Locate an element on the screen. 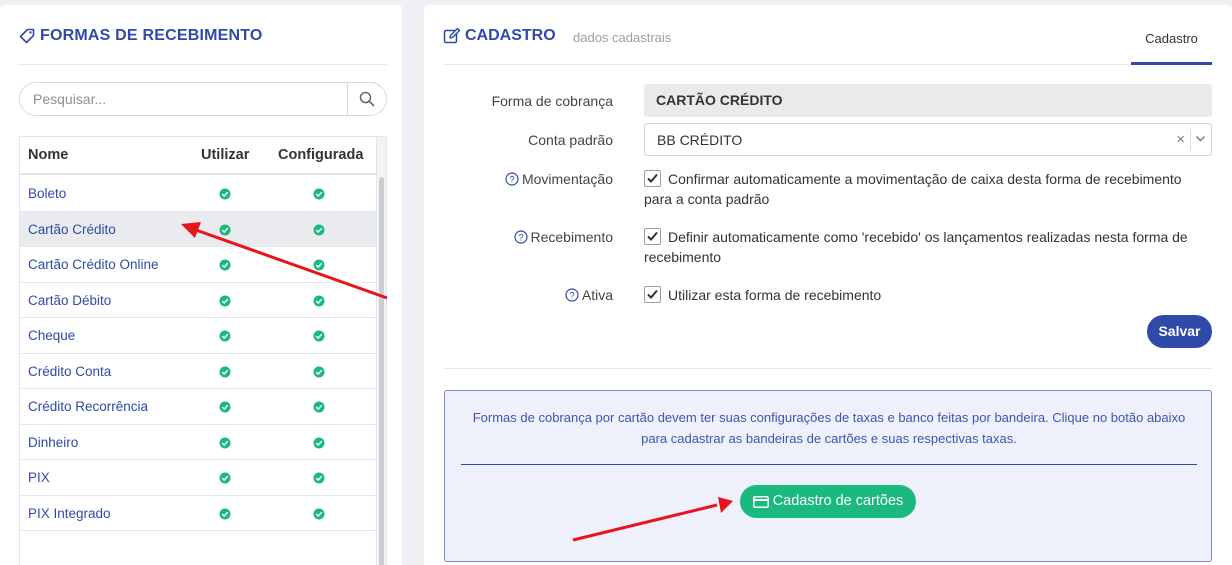 The height and width of the screenshot is (565, 1232). conta-padrao-value: BB CRÉDITO is located at coordinates (700, 140).